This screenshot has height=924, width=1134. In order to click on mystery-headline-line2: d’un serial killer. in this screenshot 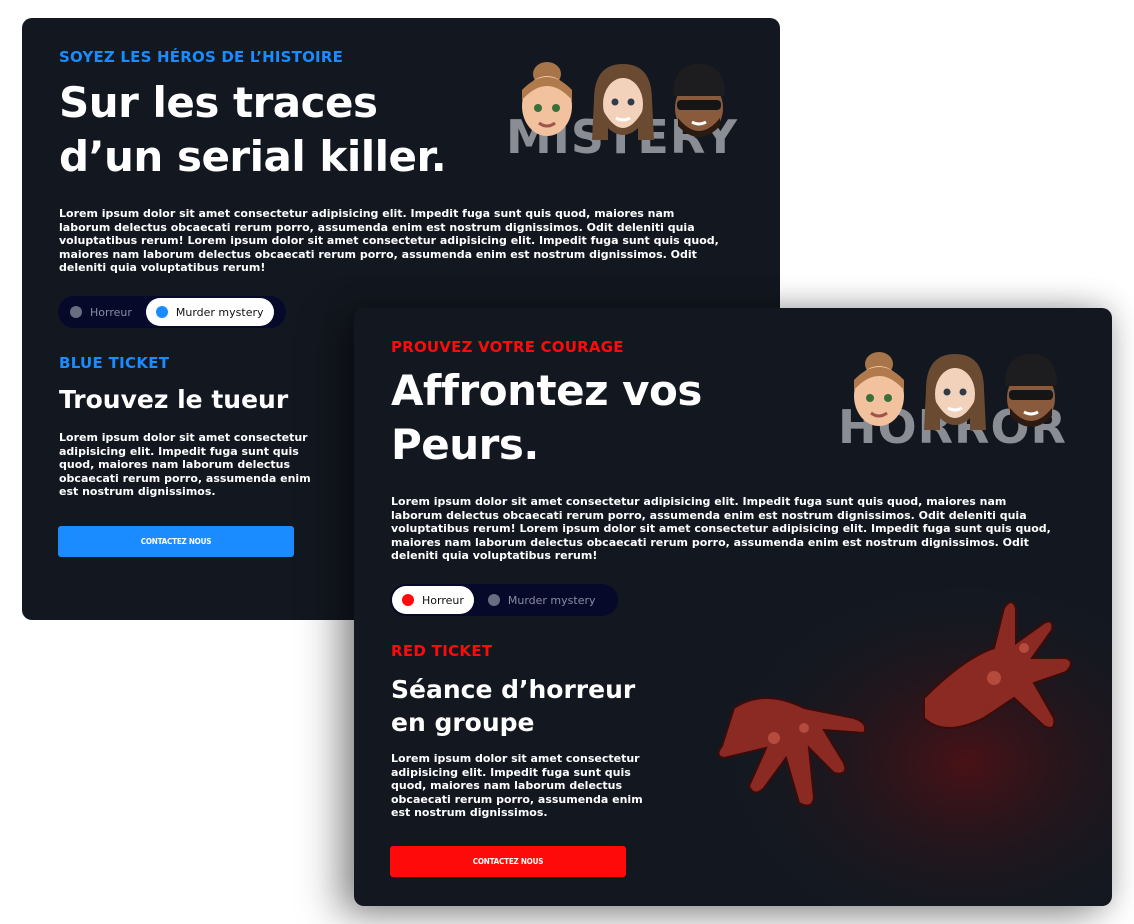, I will do `click(253, 156)`.